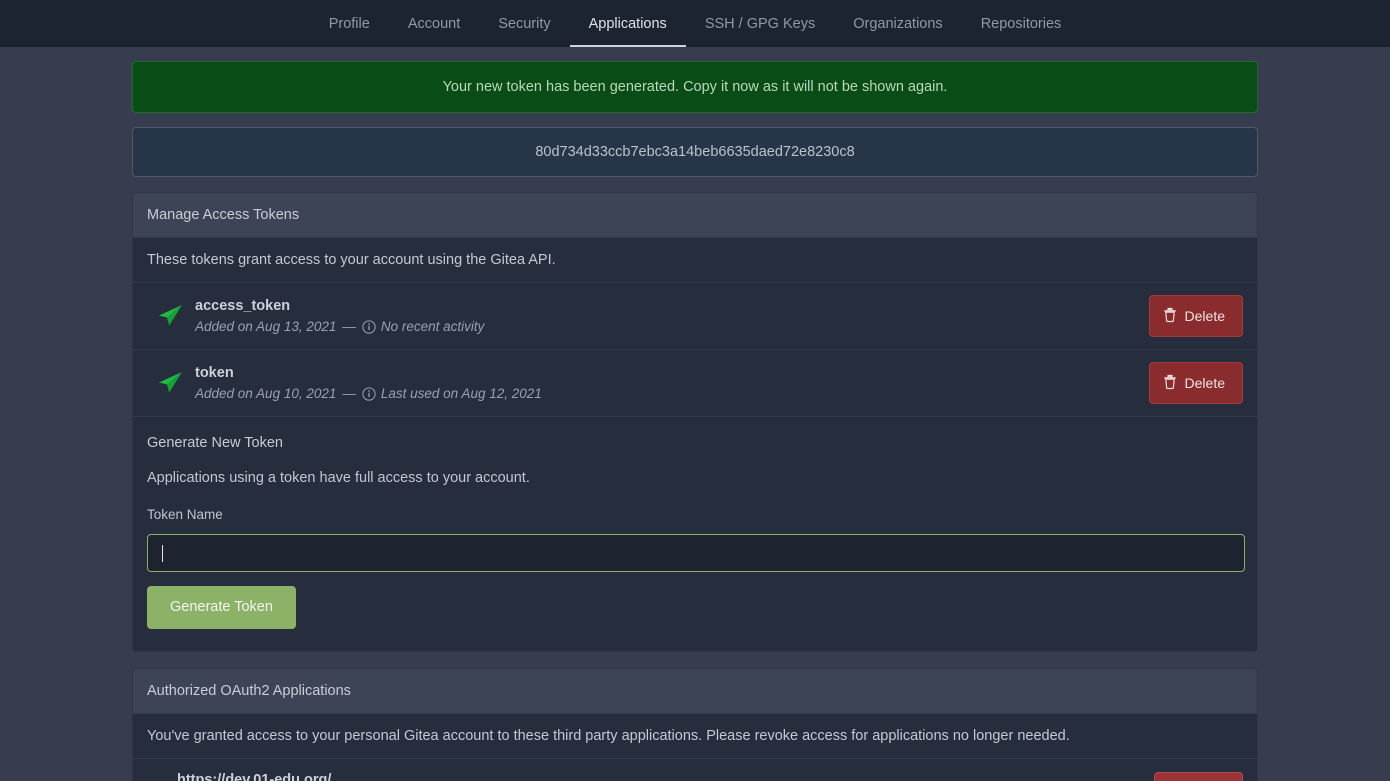  I want to click on generated-token-value: 80d734d33ccb7ebc3a14beb6635daed72e8230c8, so click(695, 152).